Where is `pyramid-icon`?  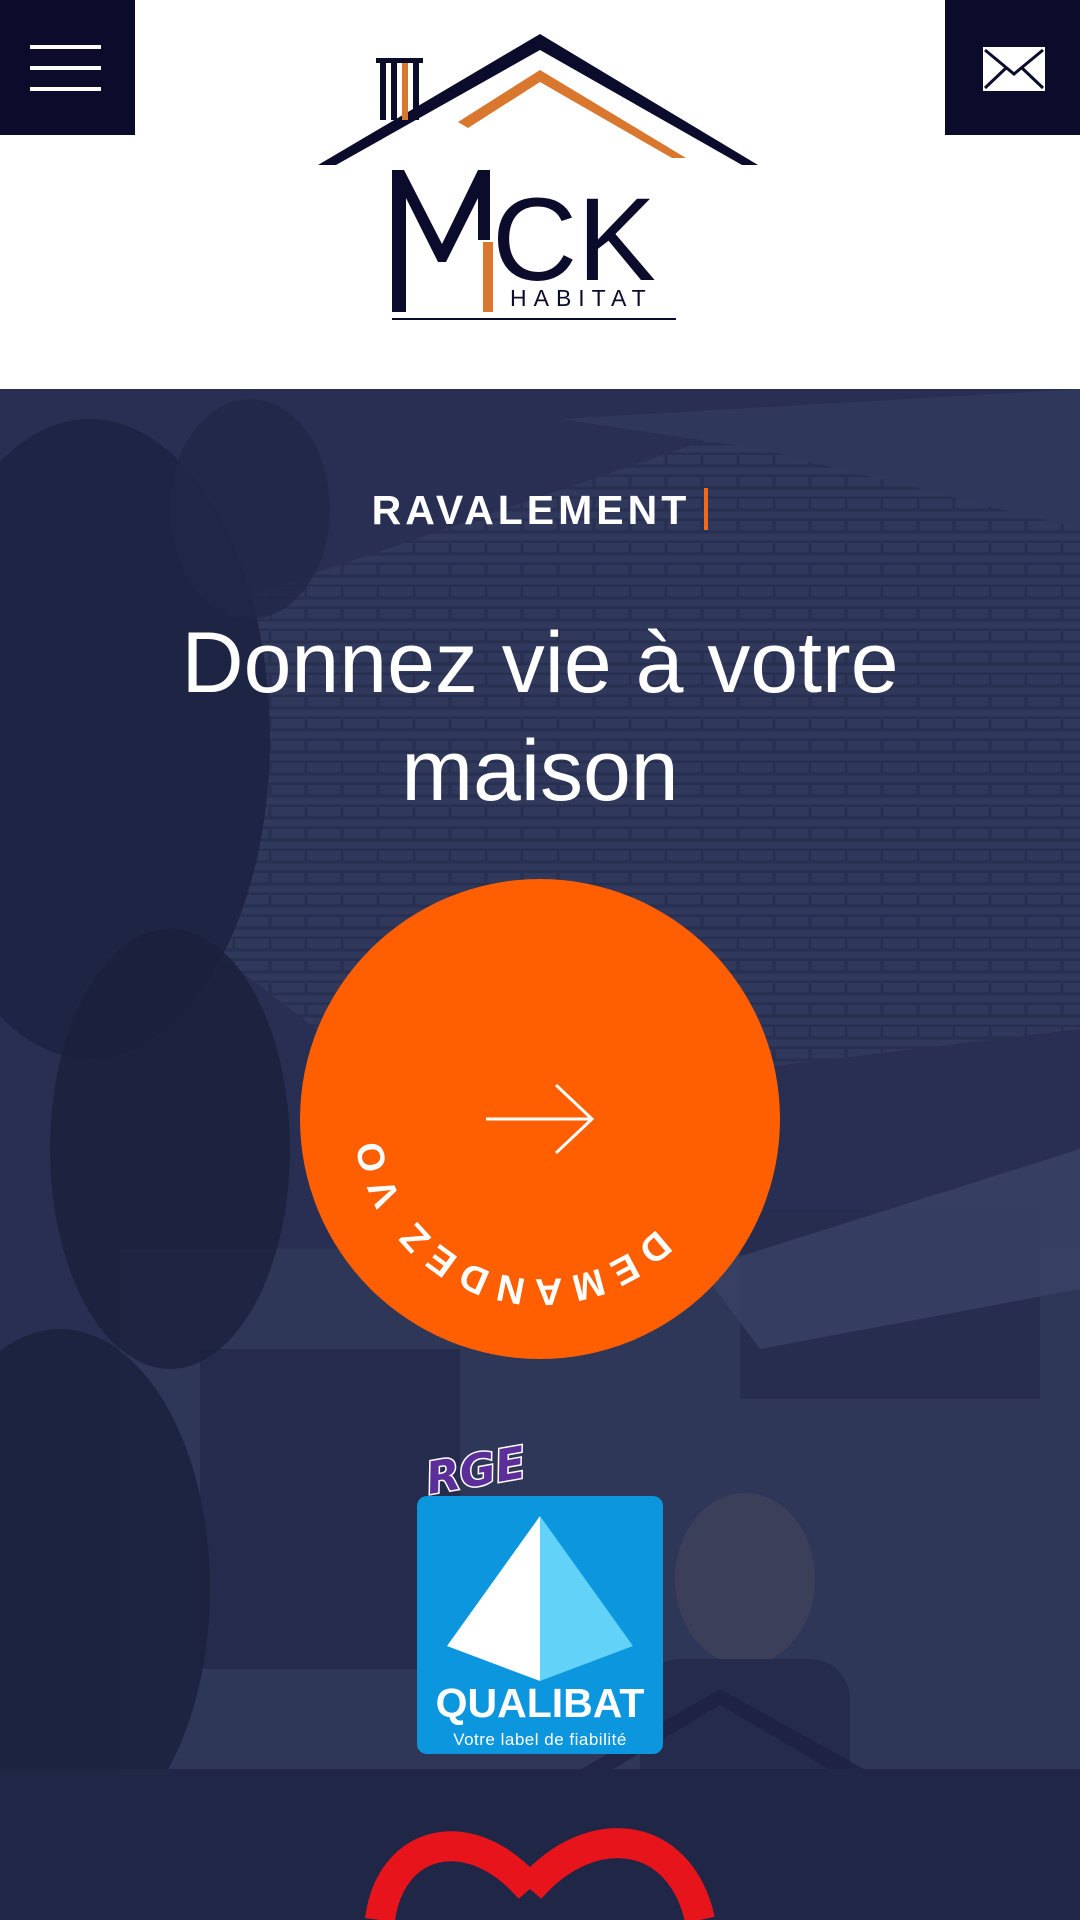
pyramid-icon is located at coordinates (540, 1598).